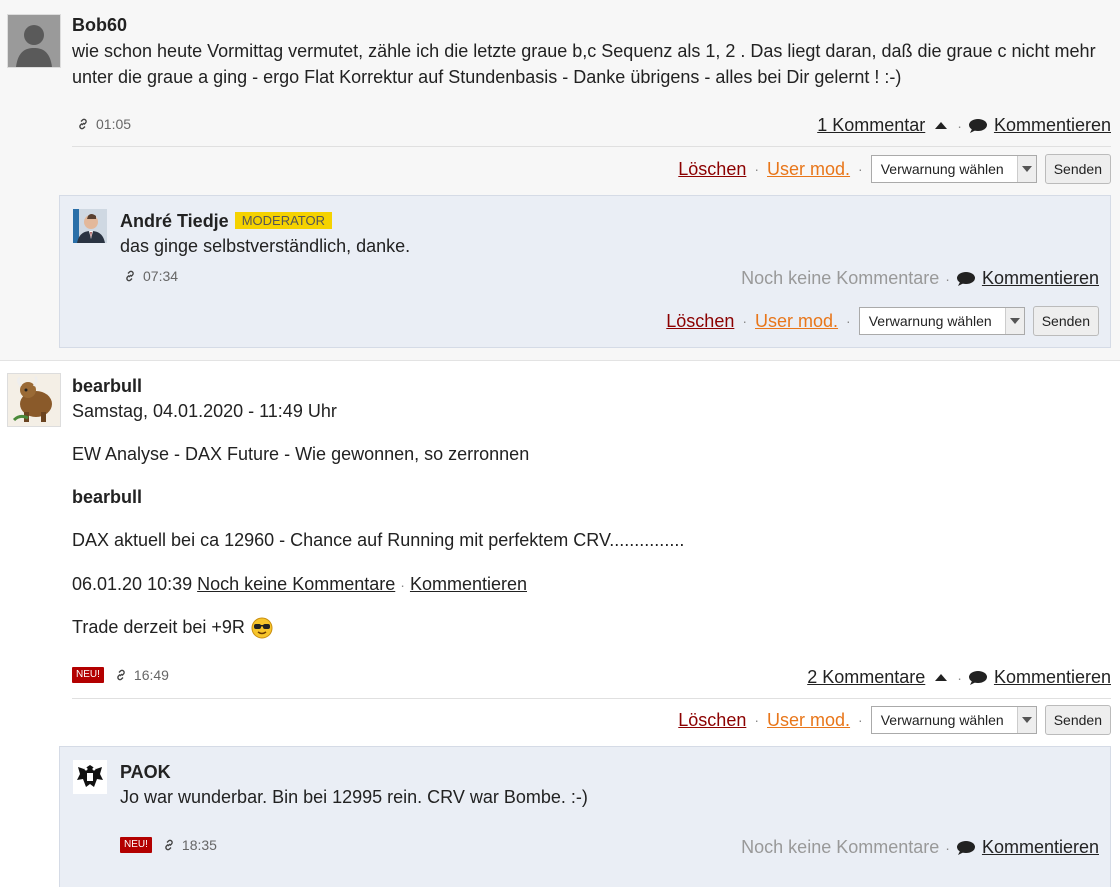 The image size is (1120, 887). I want to click on sunglasses-emoji-icon, so click(262, 627).